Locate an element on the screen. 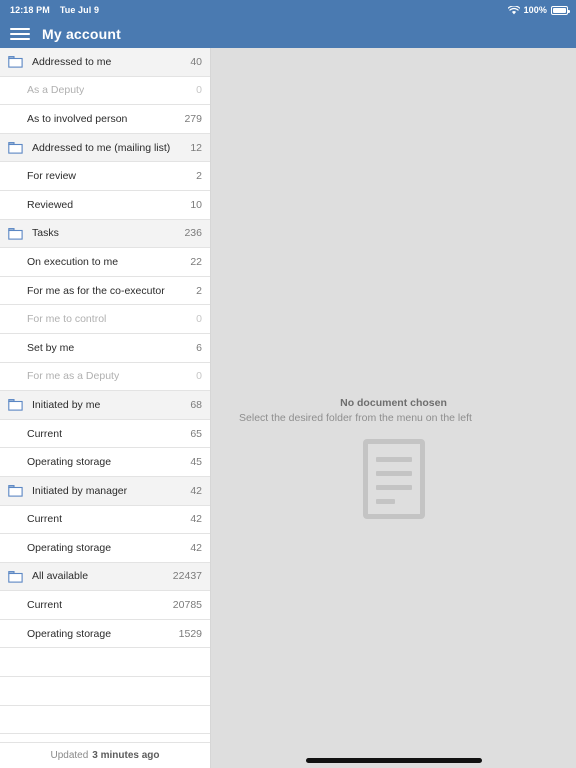 This screenshot has width=576, height=768. folder-child-row: Operating storage 42 is located at coordinates (105, 548).